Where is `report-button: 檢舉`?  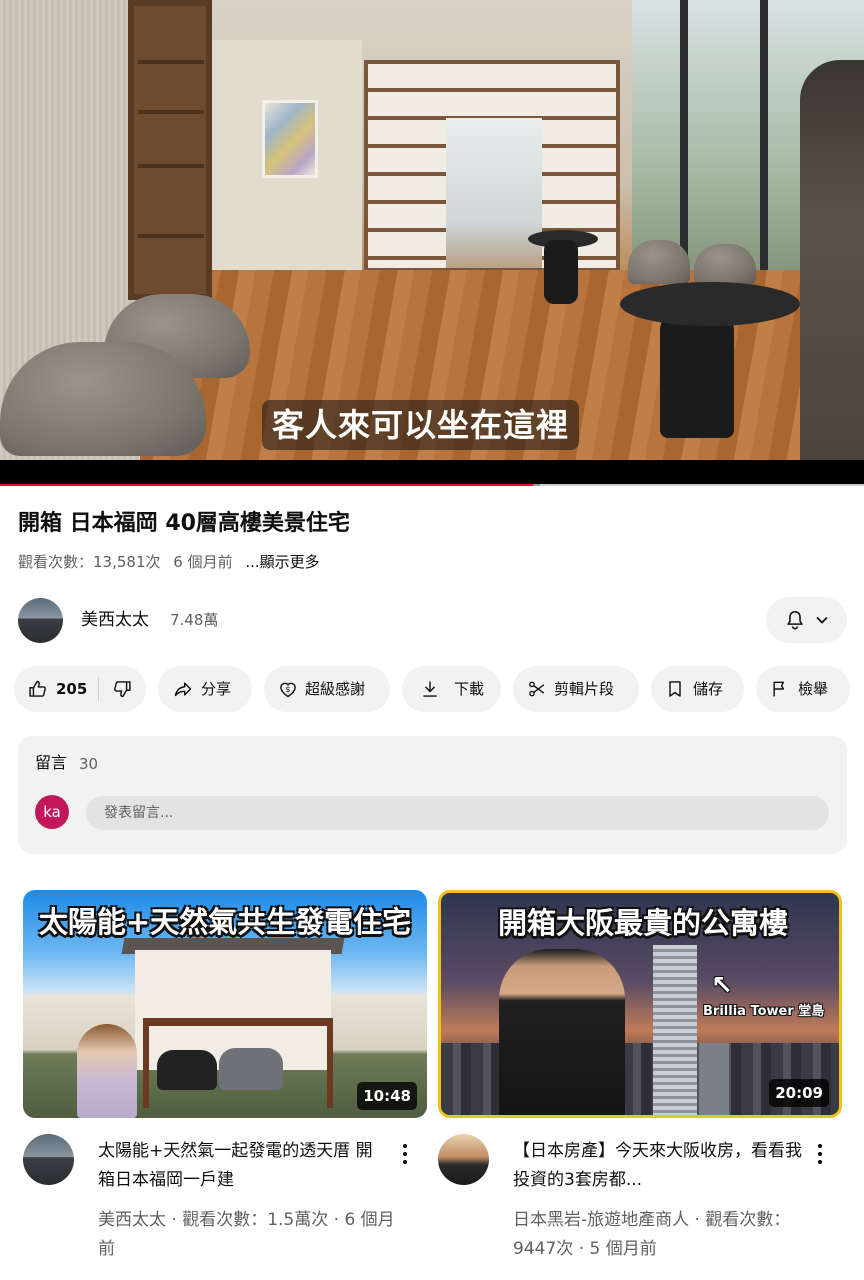
report-button: 檢舉 is located at coordinates (803, 689).